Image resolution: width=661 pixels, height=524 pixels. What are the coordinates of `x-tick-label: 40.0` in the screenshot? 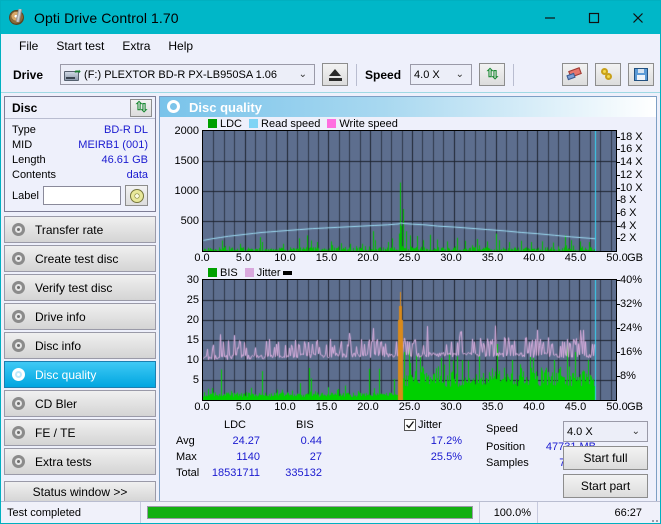 It's located at (534, 407).